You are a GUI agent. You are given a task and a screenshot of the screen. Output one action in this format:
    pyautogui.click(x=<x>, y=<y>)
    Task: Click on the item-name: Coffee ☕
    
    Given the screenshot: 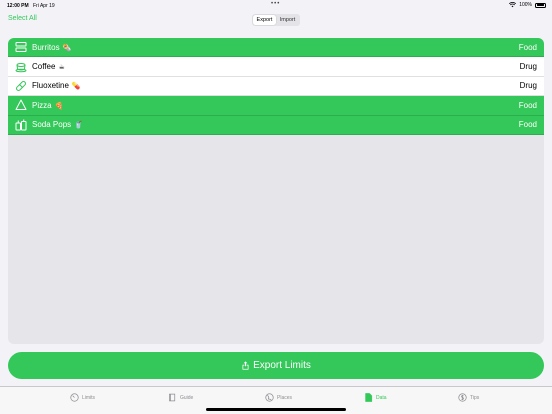 What is the action you would take?
    pyautogui.click(x=48, y=67)
    